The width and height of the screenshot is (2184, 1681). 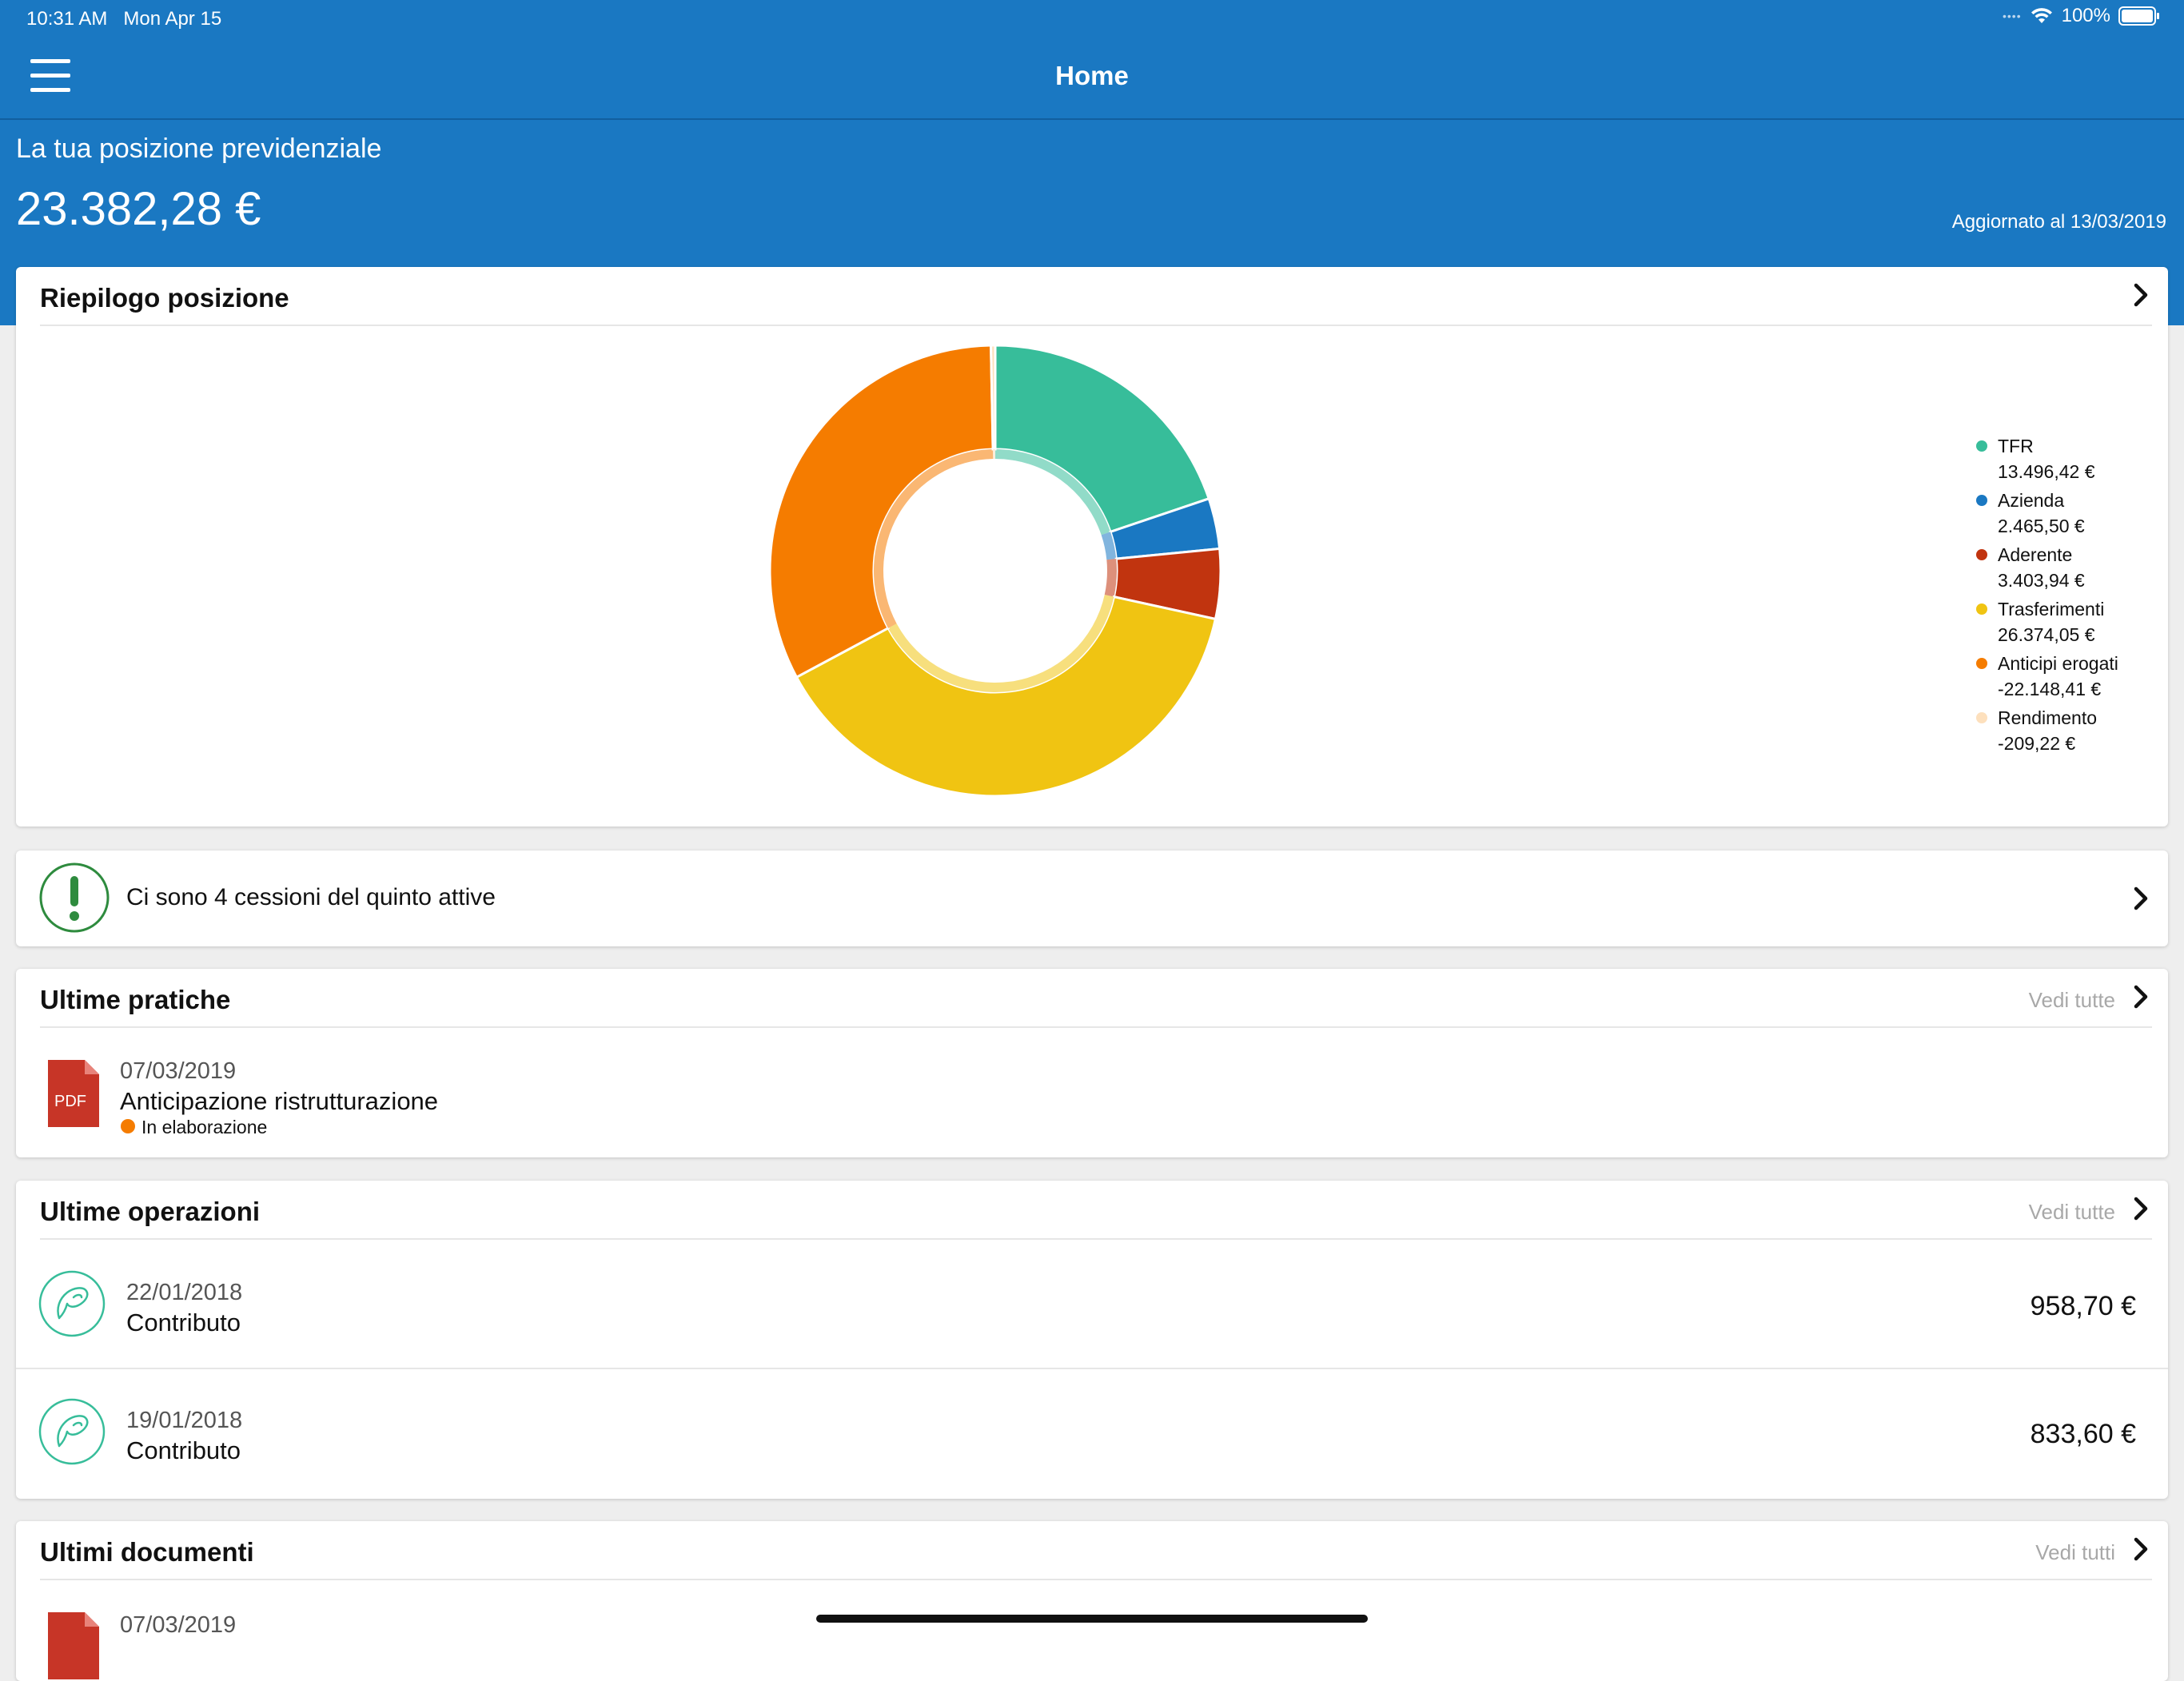 I want to click on pdf-icon, so click(x=73, y=1645).